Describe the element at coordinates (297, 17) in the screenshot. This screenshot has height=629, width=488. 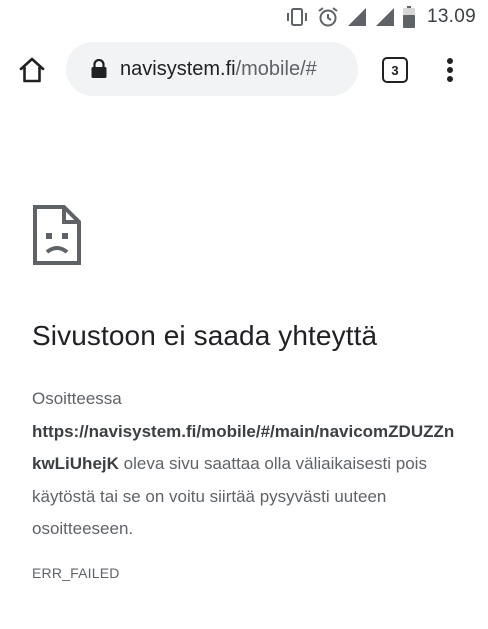
I see `vibrate-icon` at that location.